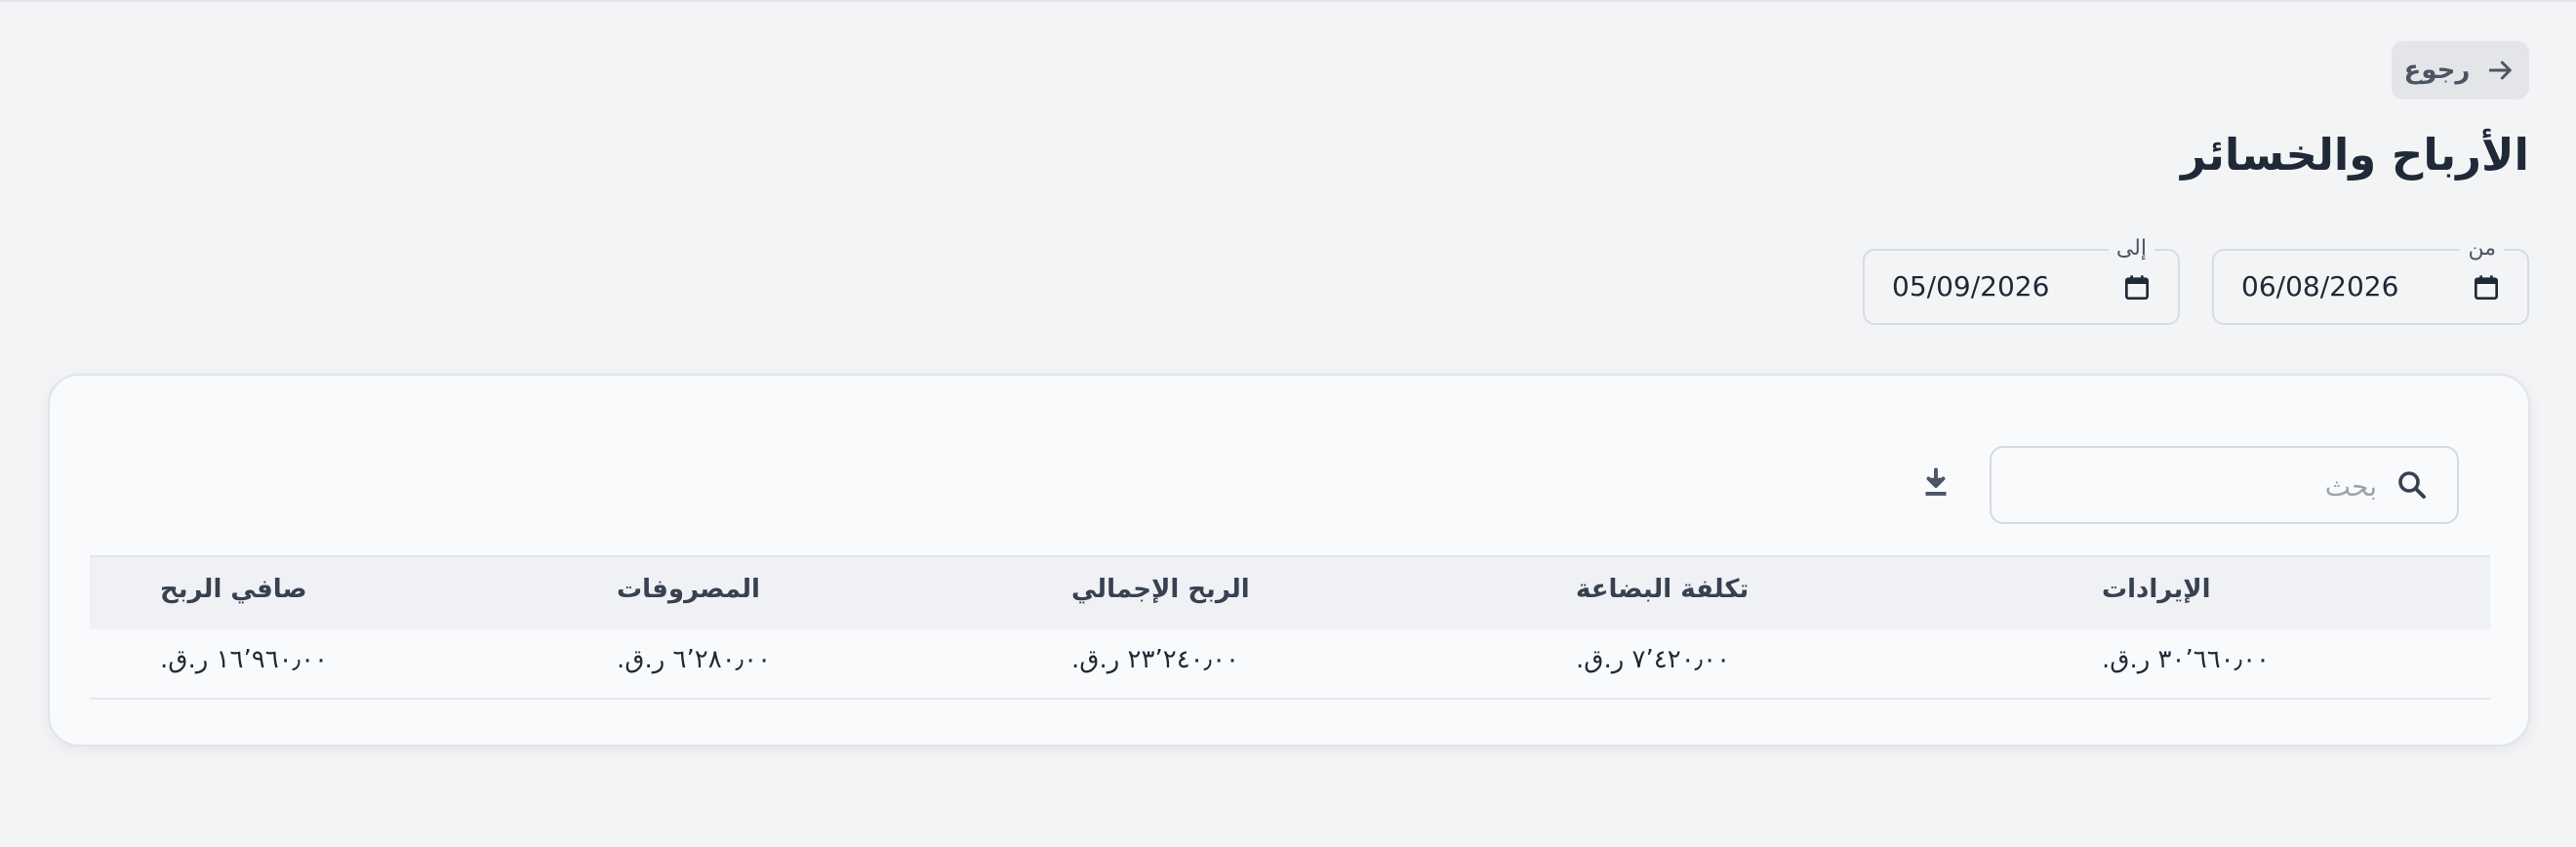  Describe the element at coordinates (1160, 589) in the screenshot. I see `column-header-gross-profit: الربح الإجمالي` at that location.